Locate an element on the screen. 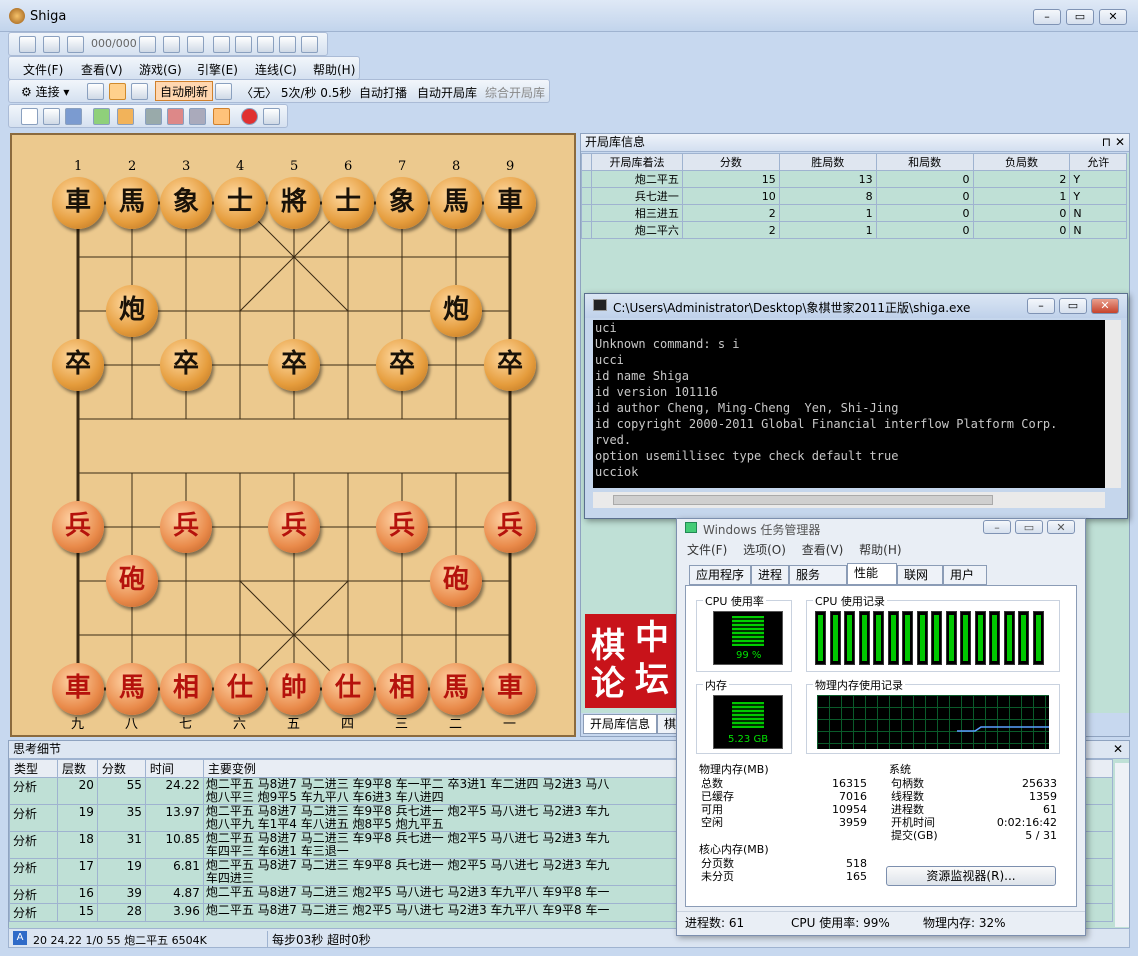  import-icon is located at coordinates (287, 44).